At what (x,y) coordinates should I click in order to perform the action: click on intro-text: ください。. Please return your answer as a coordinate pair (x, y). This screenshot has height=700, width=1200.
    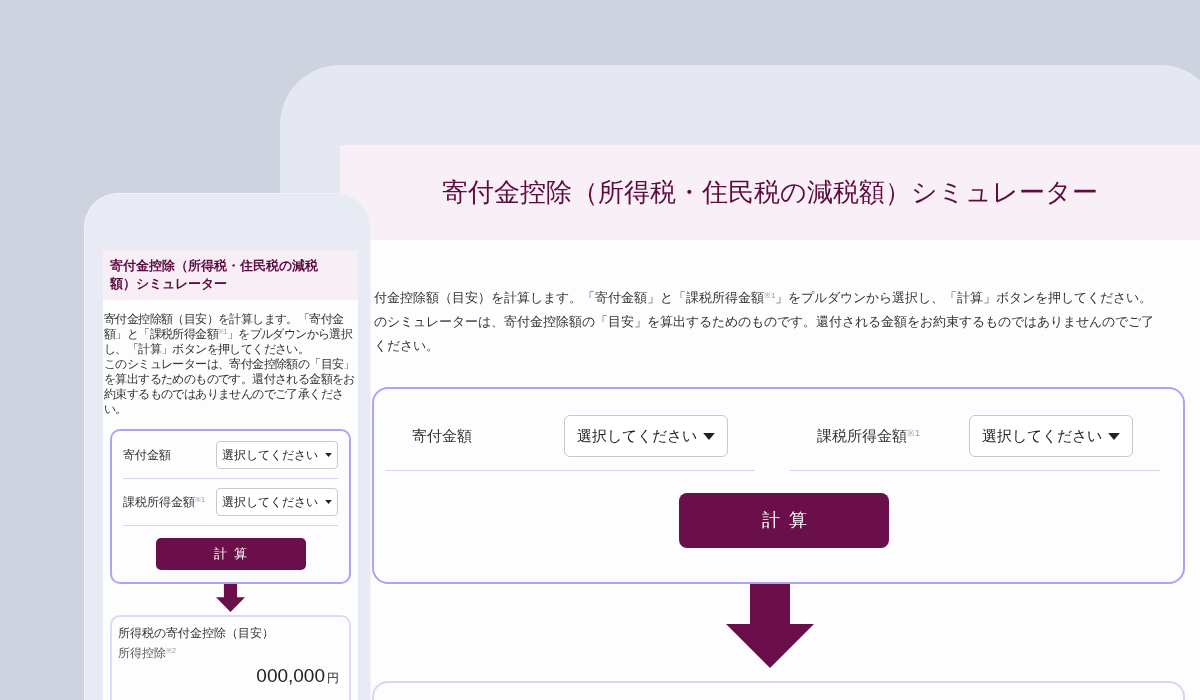
    Looking at the image, I should click on (406, 346).